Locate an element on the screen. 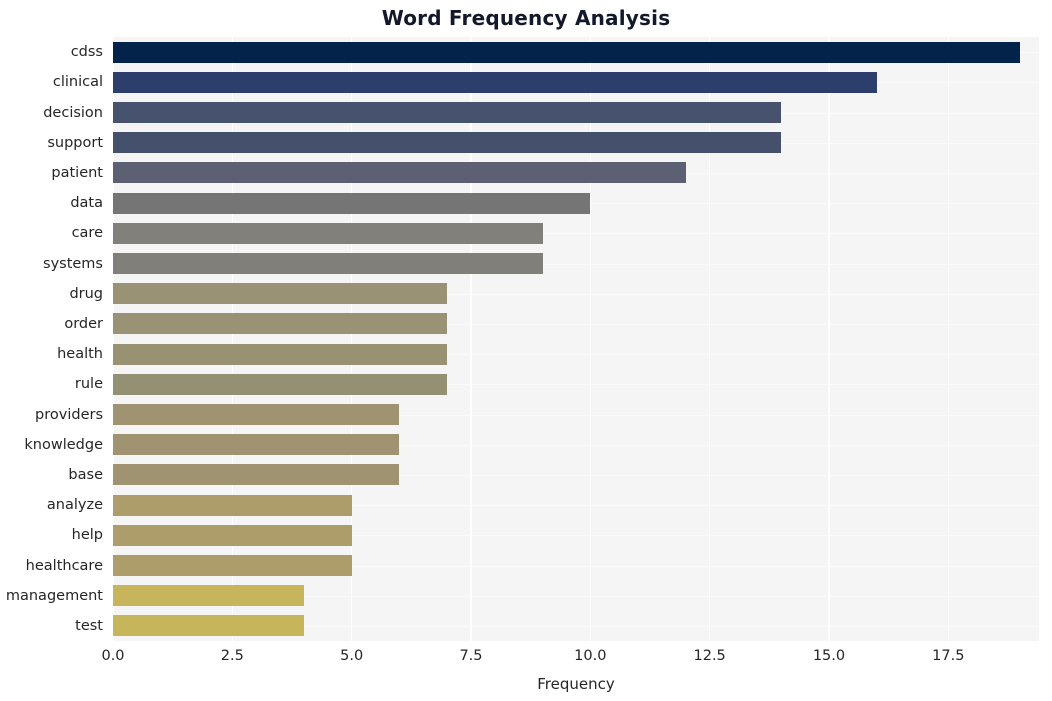  y-axis-tick-label: base is located at coordinates (85, 474).